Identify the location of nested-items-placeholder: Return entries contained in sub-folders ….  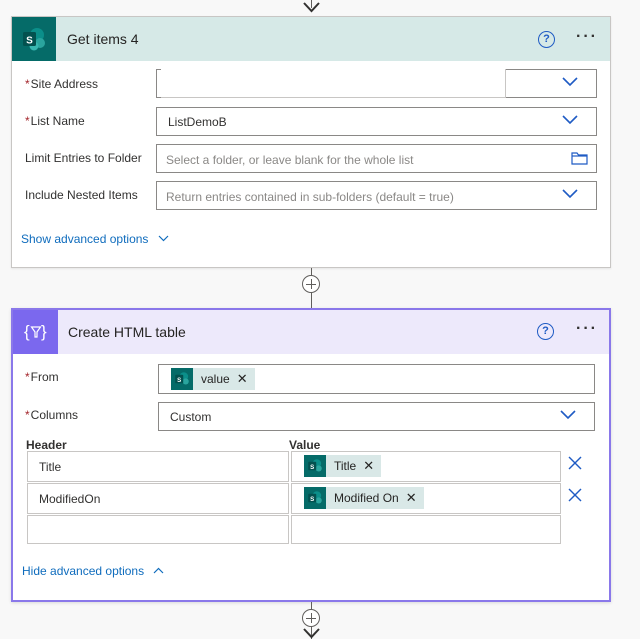
(310, 197).